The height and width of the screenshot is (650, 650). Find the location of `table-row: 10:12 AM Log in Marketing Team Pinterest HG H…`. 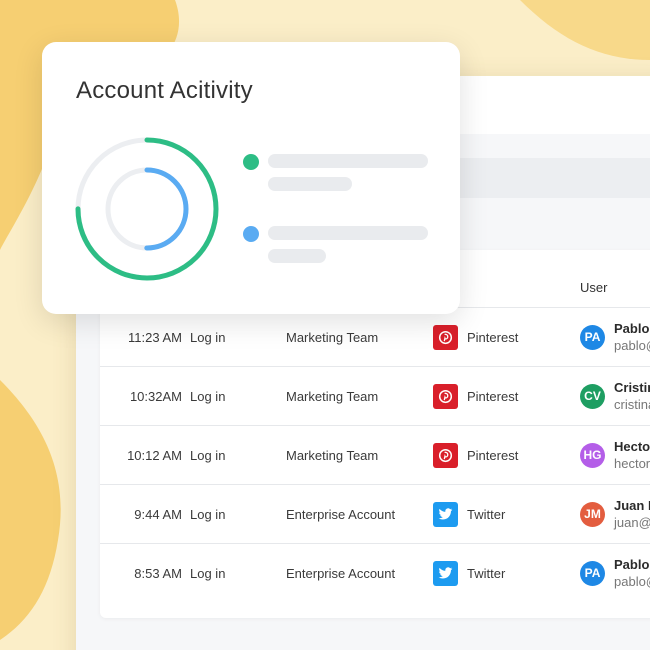

table-row: 10:12 AM Log in Marketing Team Pinterest HG H… is located at coordinates (375, 454).